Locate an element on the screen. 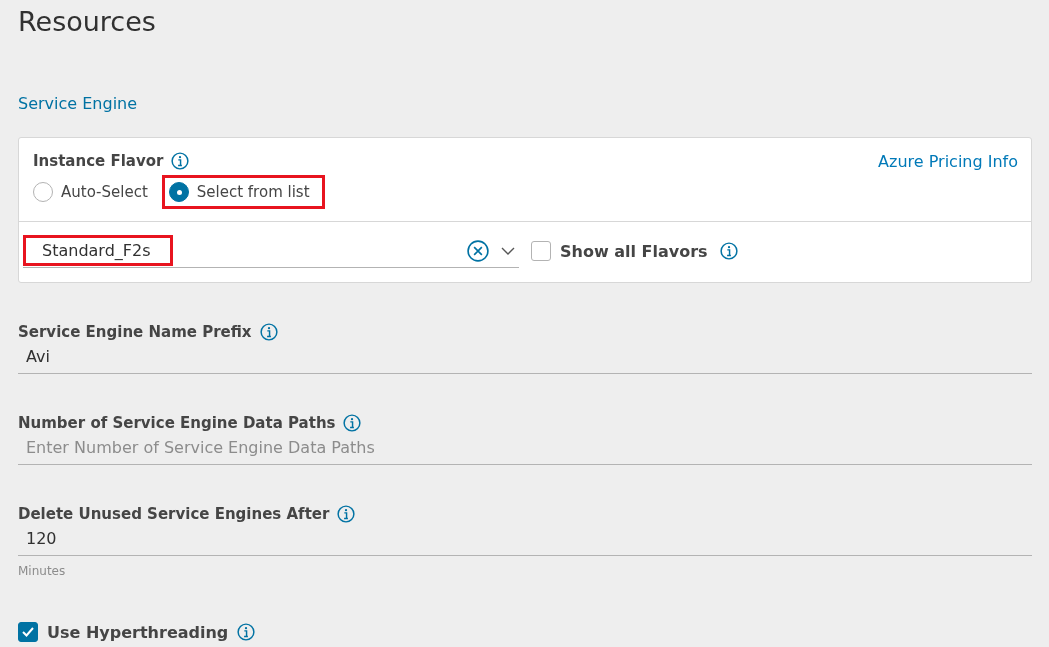 This screenshot has width=1049, height=647. input-field: Avi is located at coordinates (525, 357).